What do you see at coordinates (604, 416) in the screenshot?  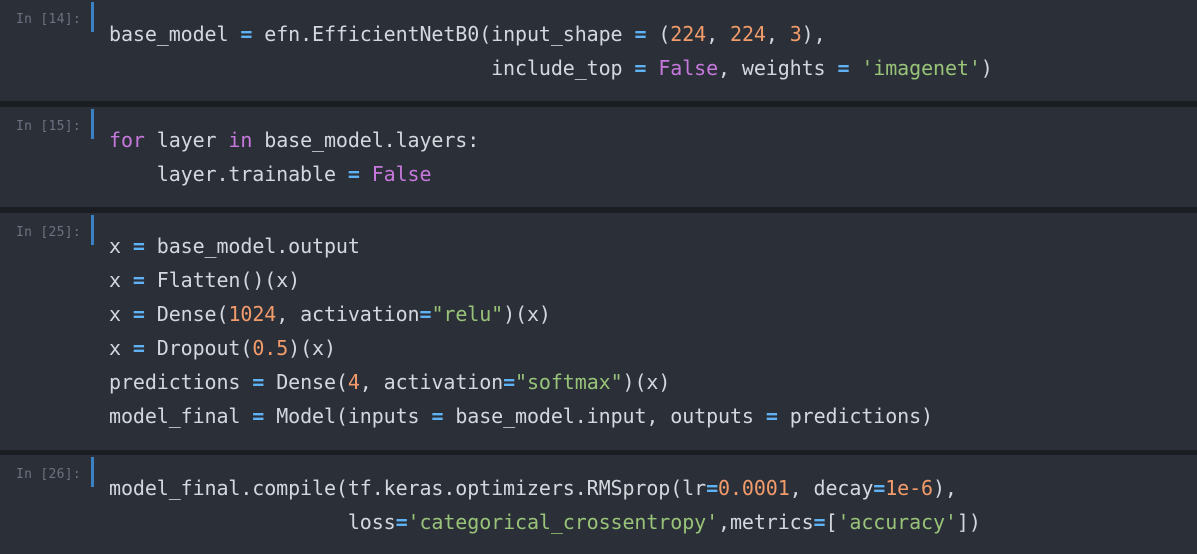 I see `code-token: base_model.input, outputs` at bounding box center [604, 416].